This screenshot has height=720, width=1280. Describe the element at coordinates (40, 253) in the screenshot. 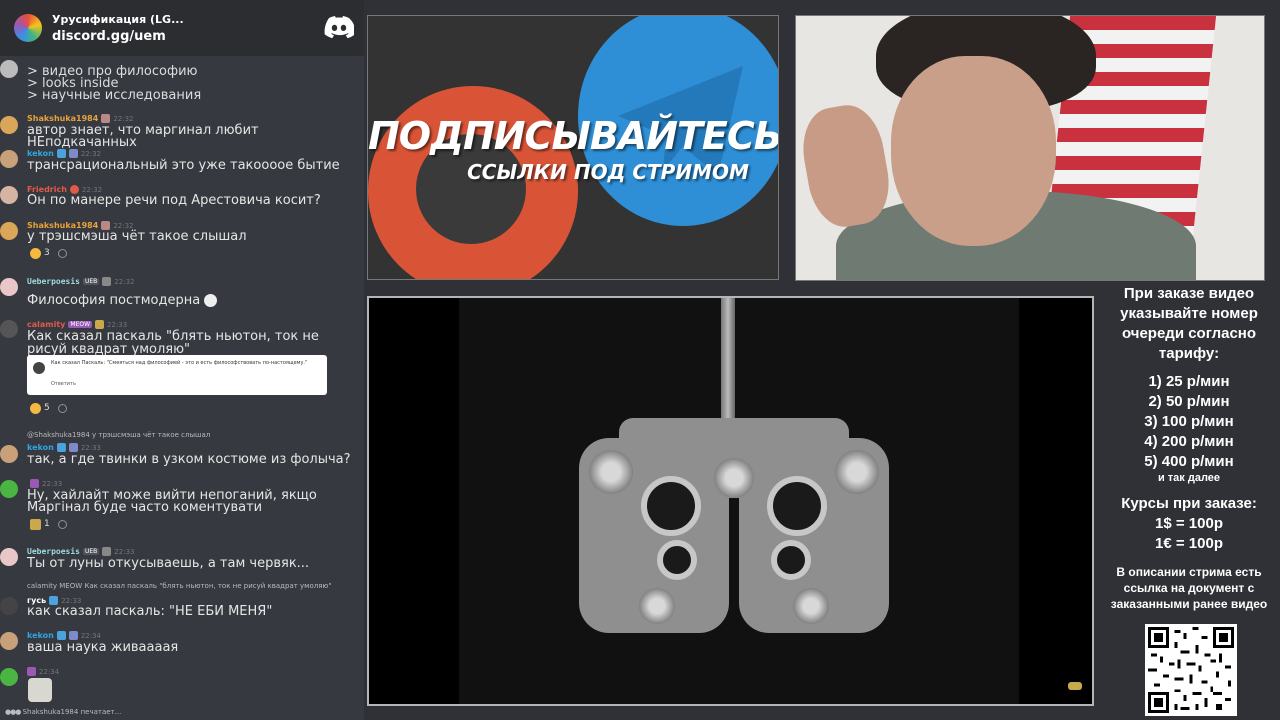

I see `reaction: 3` at that location.